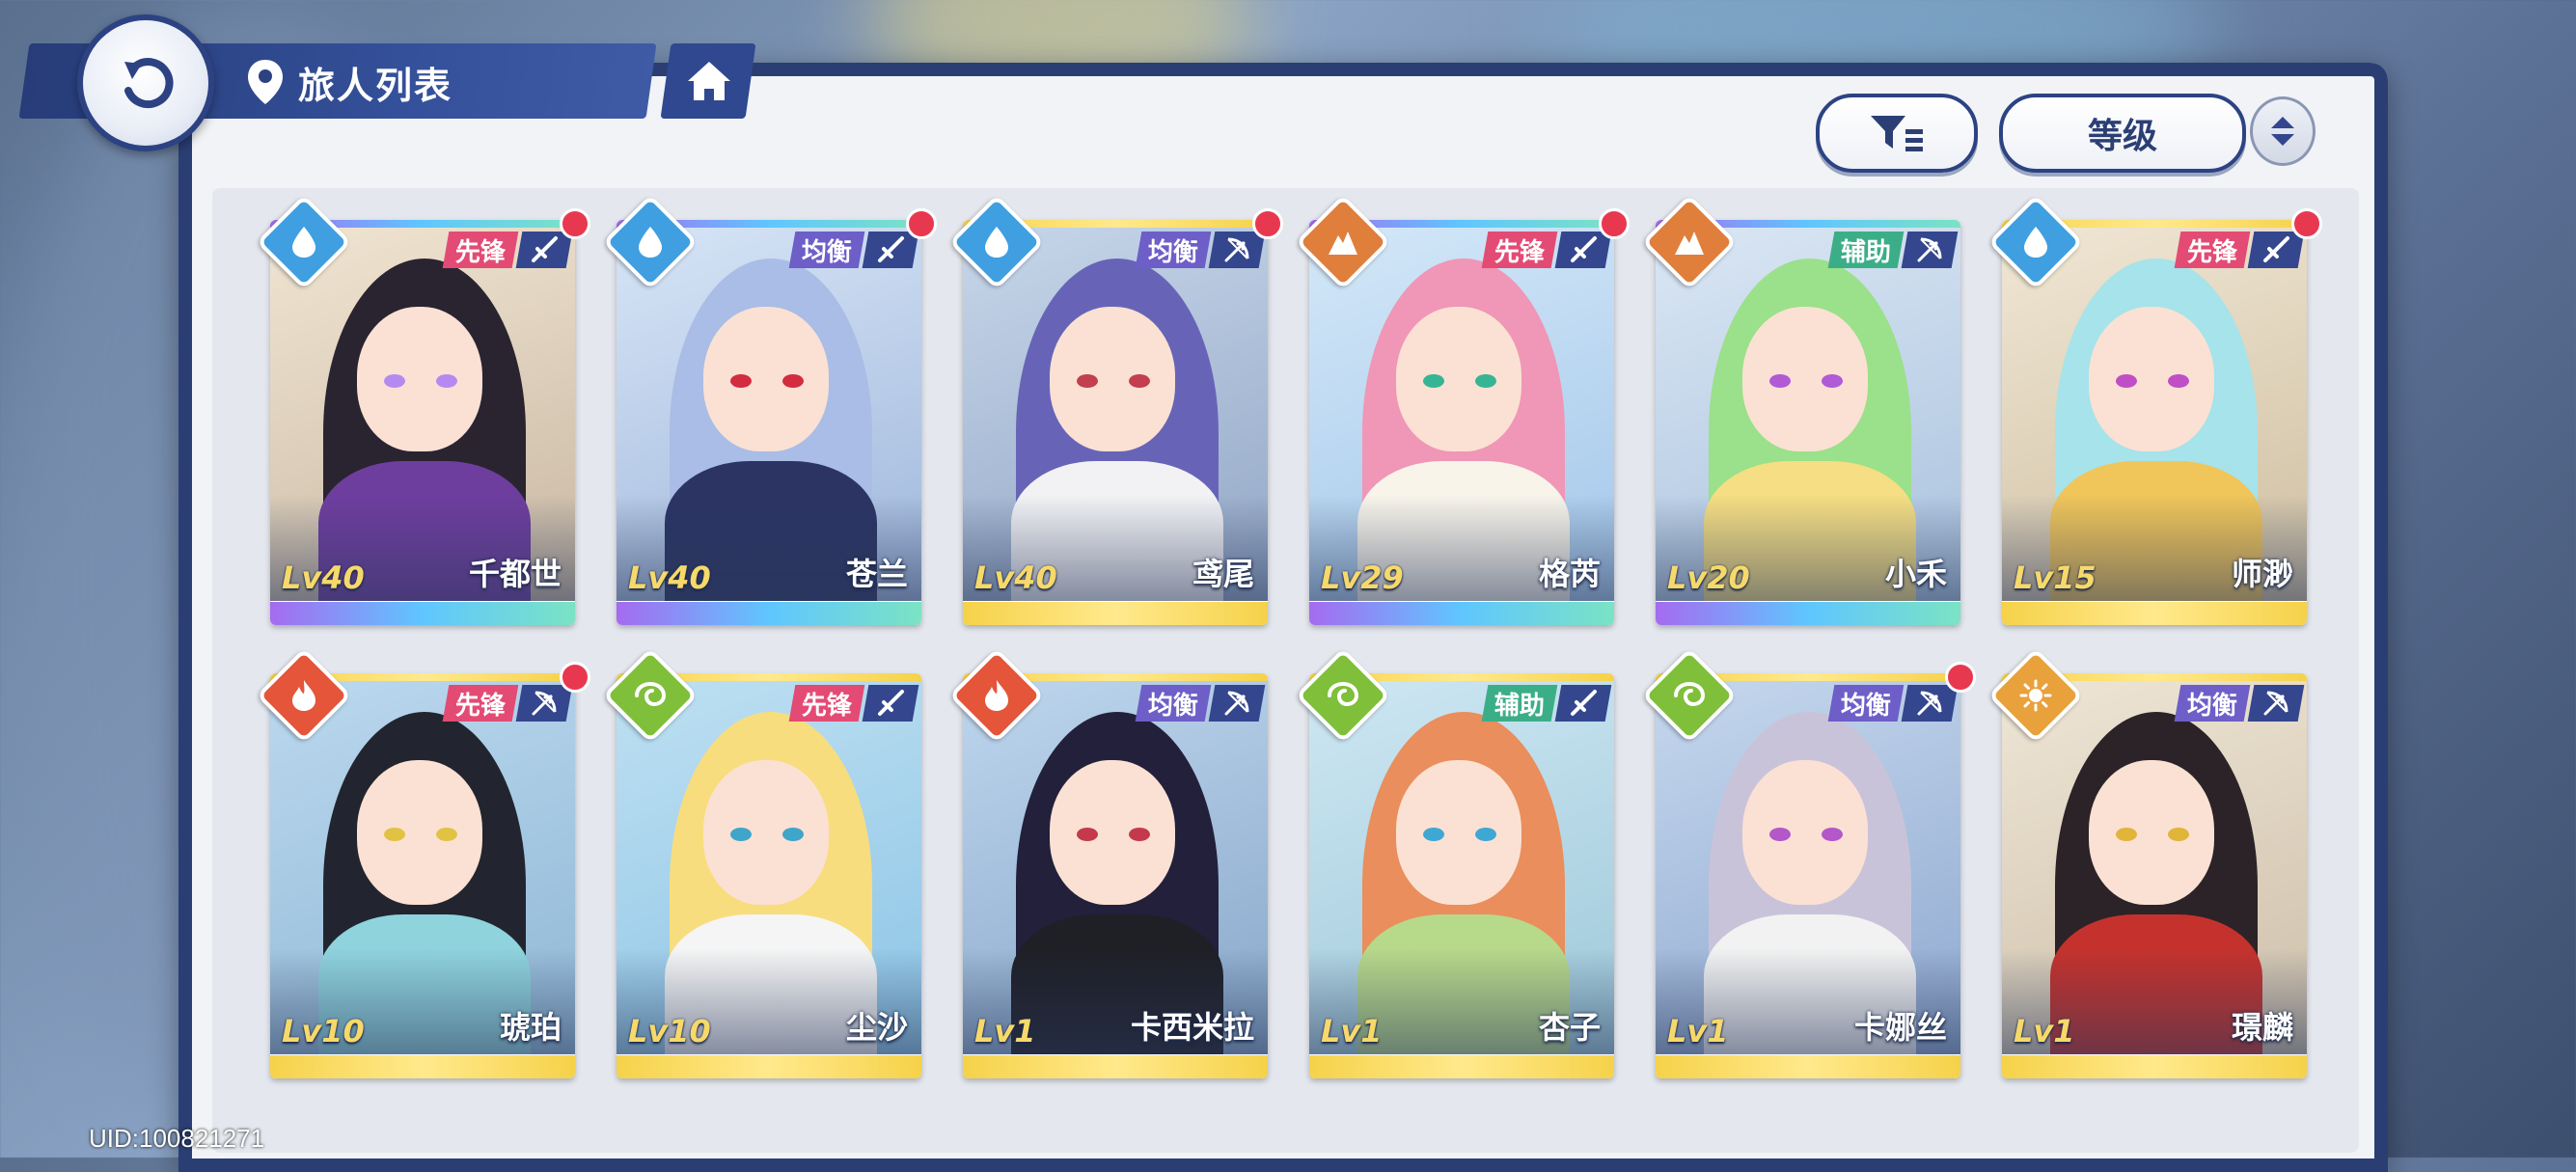 The image size is (2576, 1172). What do you see at coordinates (2262, 574) in the screenshot?
I see `character-name: 师渺` at bounding box center [2262, 574].